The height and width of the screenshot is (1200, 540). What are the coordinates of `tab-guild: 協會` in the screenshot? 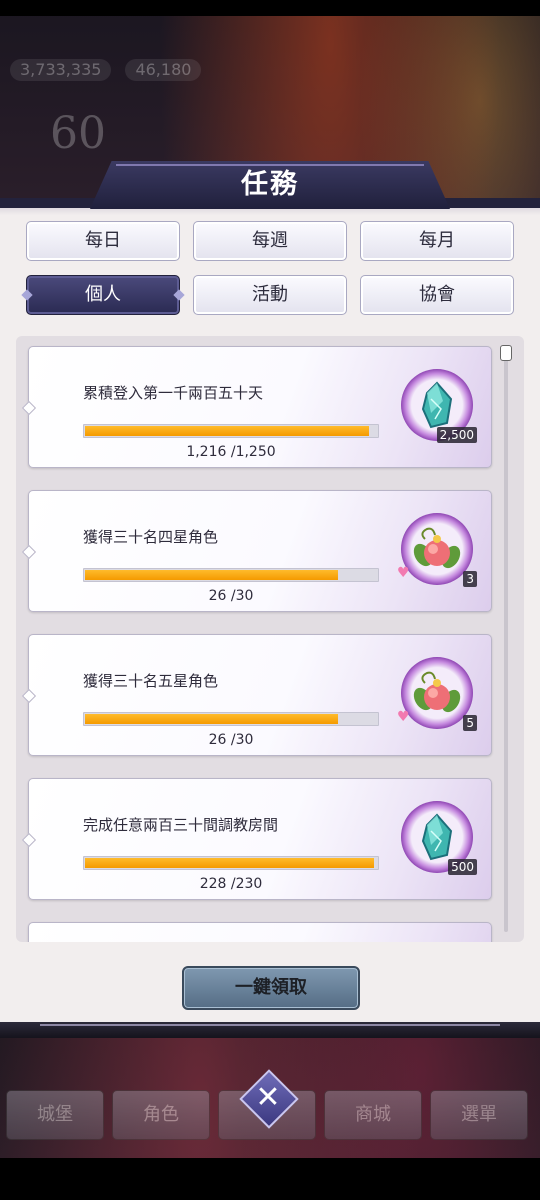 It's located at (437, 295).